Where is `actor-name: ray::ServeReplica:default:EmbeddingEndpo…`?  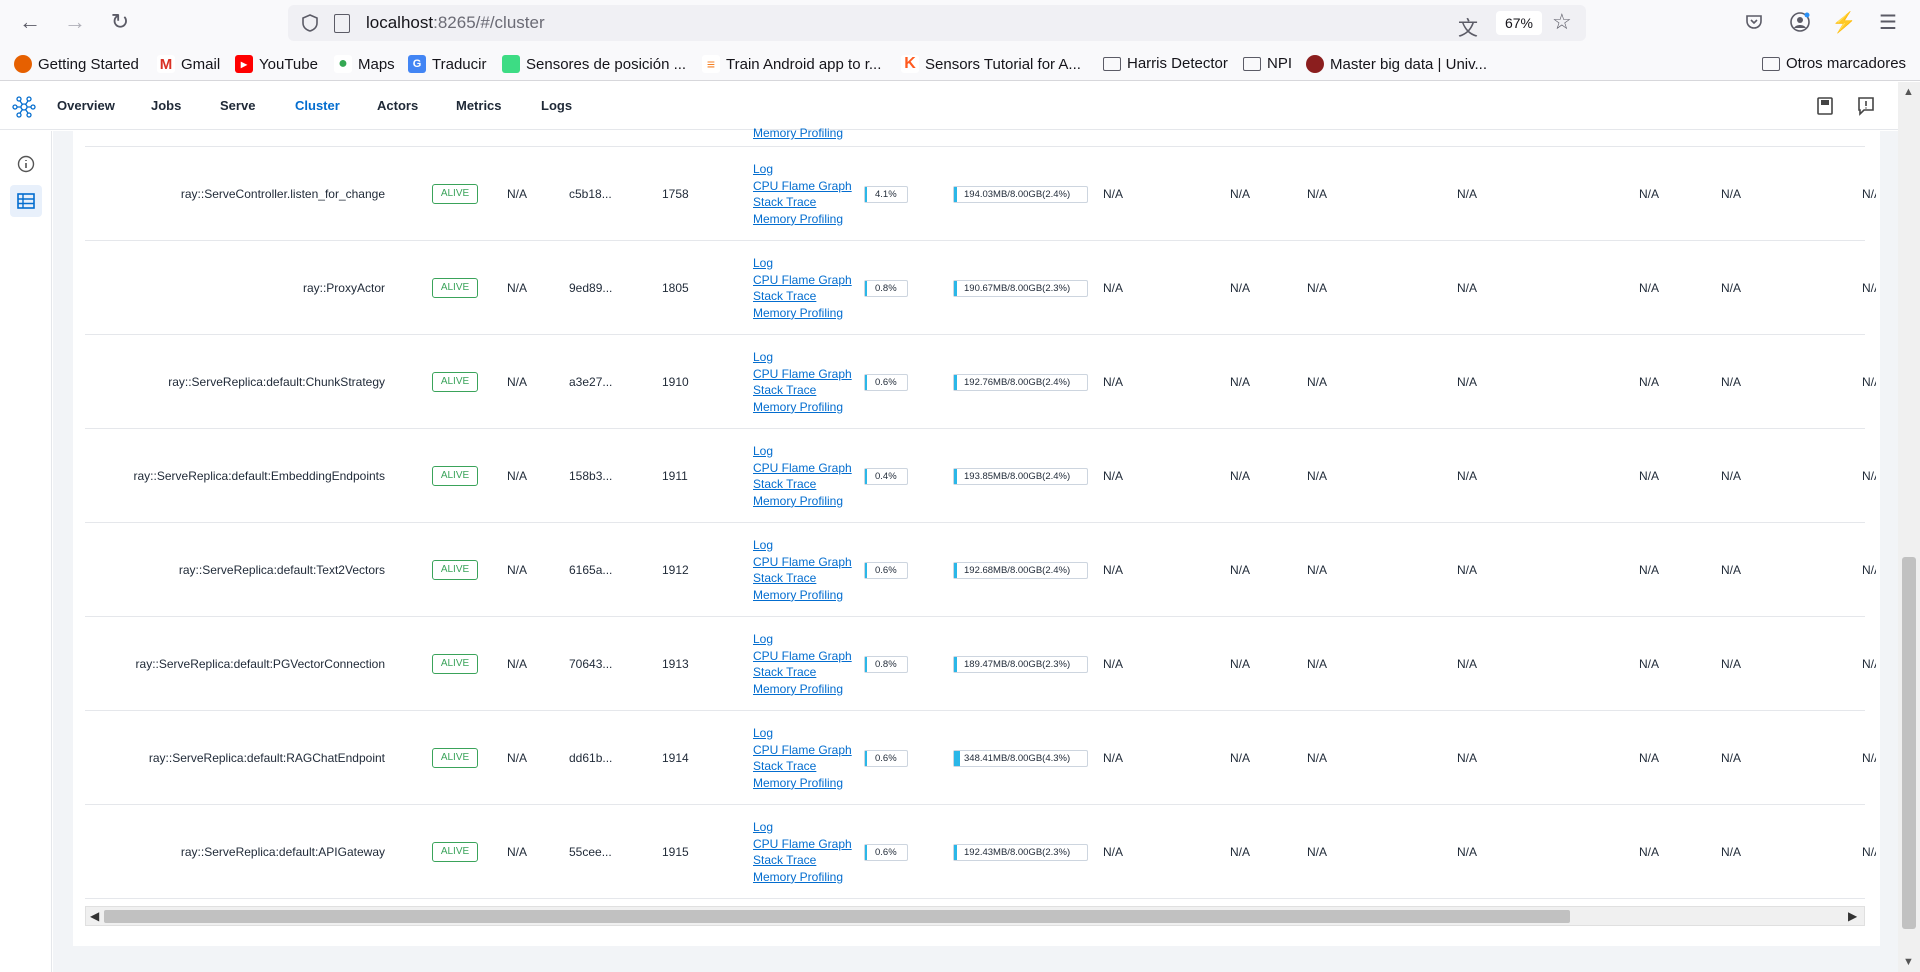 actor-name: ray::ServeReplica:default:EmbeddingEndpo… is located at coordinates (259, 476).